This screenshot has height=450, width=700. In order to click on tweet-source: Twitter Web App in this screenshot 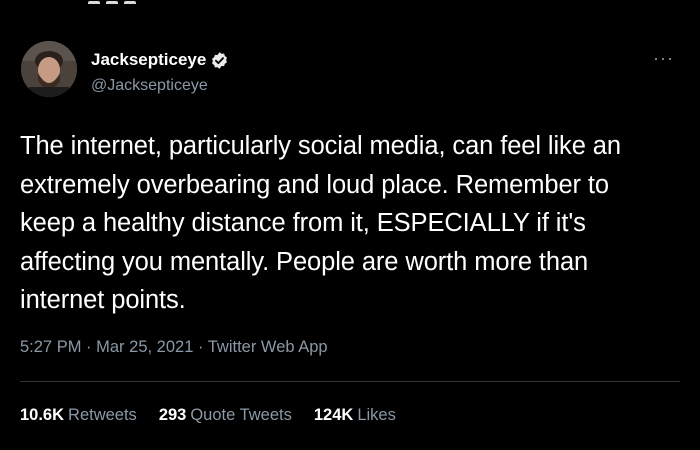, I will do `click(268, 347)`.